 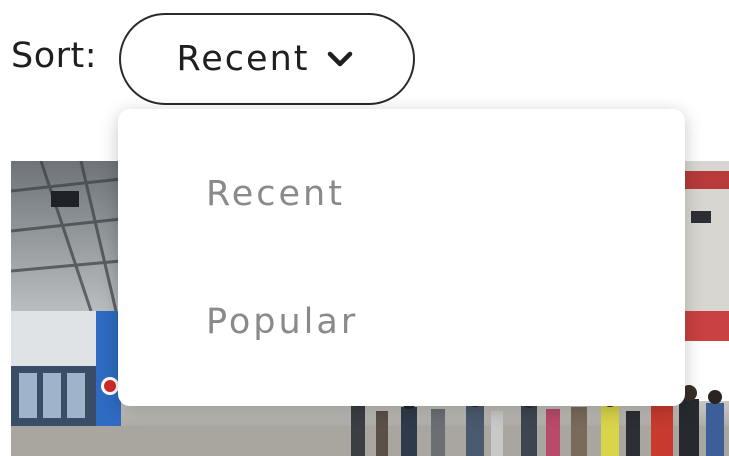 I want to click on chevron-down-icon, so click(x=340, y=59).